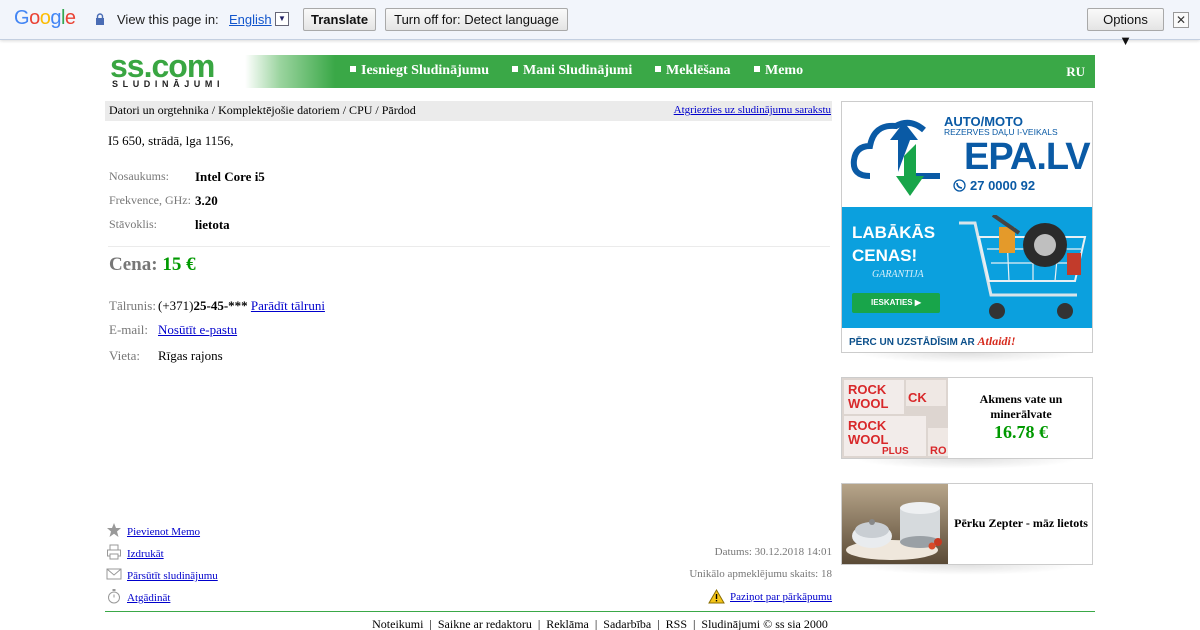 This screenshot has height=630, width=1200. I want to click on place-value: Rīgas rajons, so click(190, 355).